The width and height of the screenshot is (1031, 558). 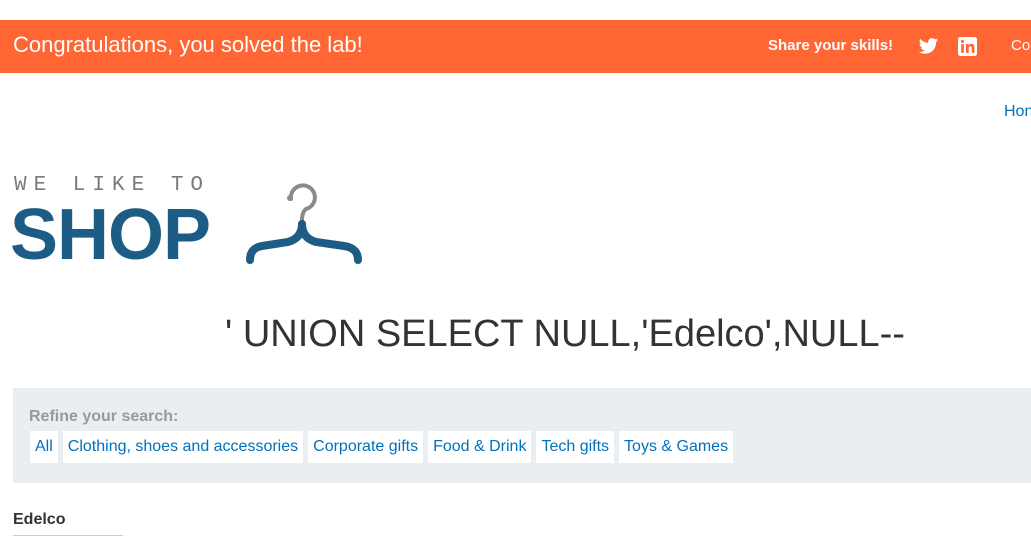 What do you see at coordinates (1017, 112) in the screenshot?
I see `home-link: Hon` at bounding box center [1017, 112].